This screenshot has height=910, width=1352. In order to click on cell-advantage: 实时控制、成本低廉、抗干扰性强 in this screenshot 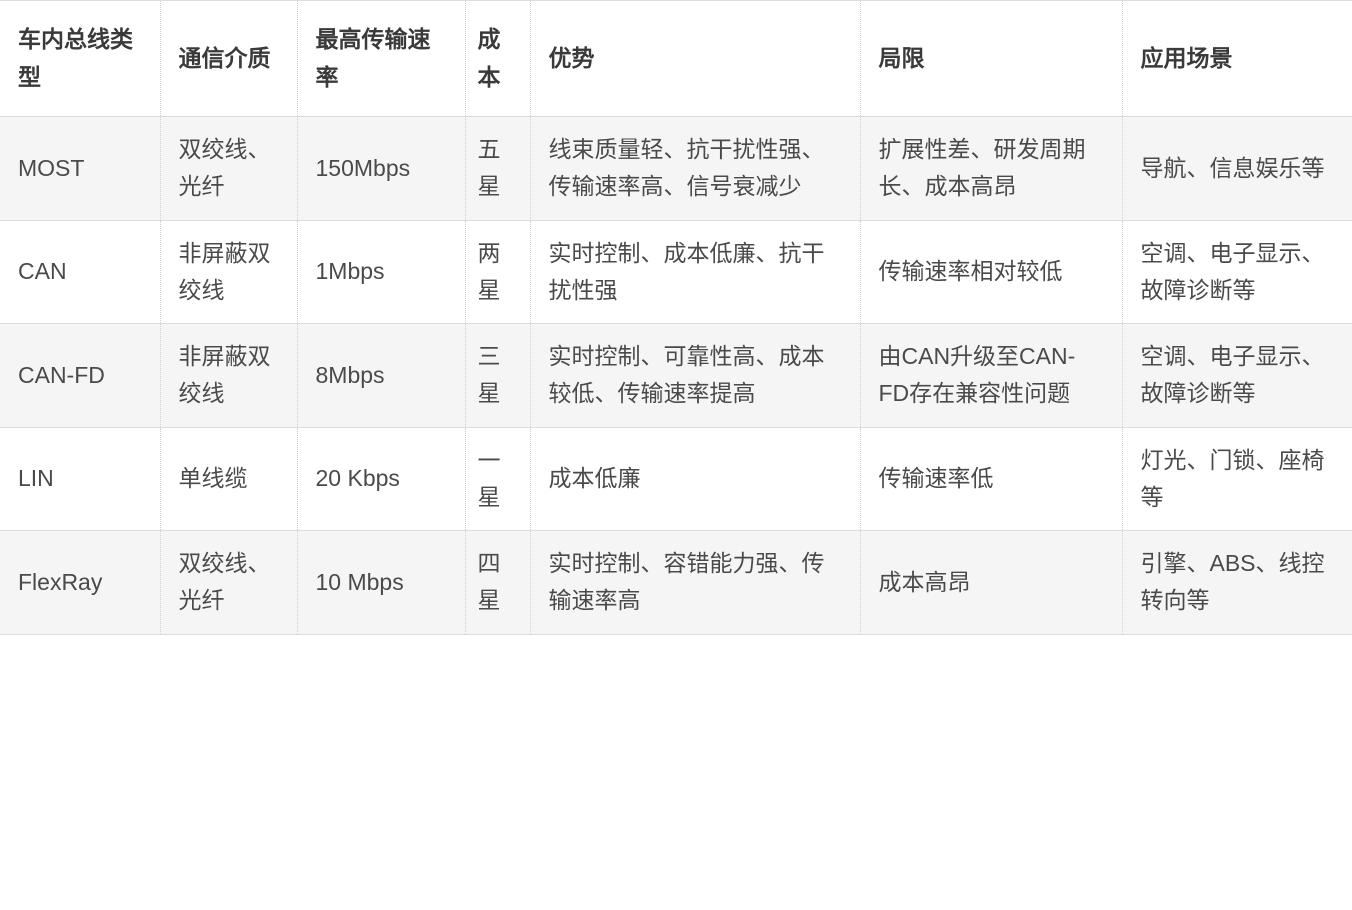, I will do `click(695, 271)`.